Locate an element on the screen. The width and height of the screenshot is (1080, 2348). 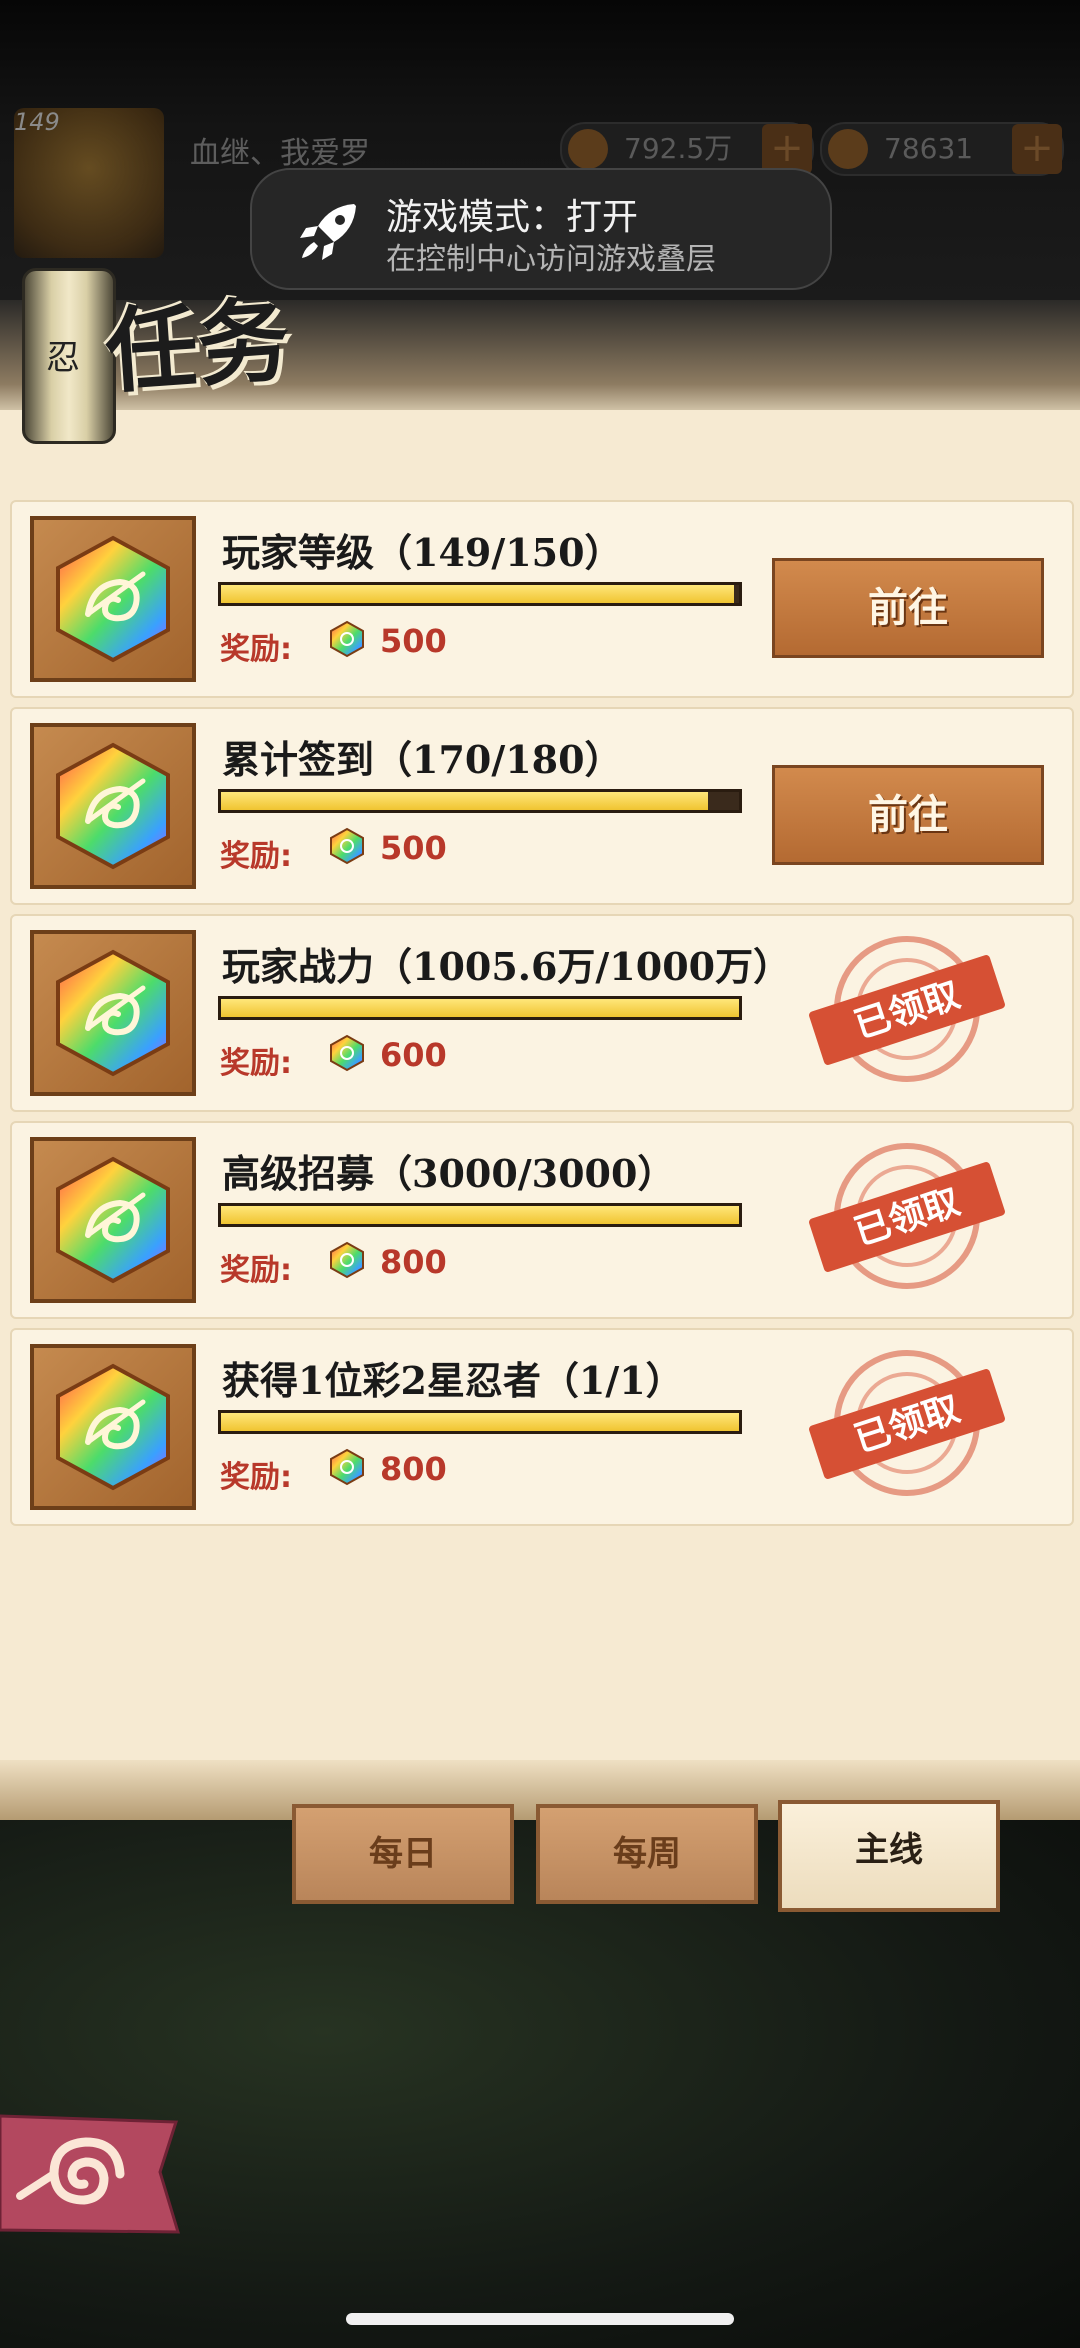
quest-title: 玩家等级（149/150） is located at coordinates (422, 552).